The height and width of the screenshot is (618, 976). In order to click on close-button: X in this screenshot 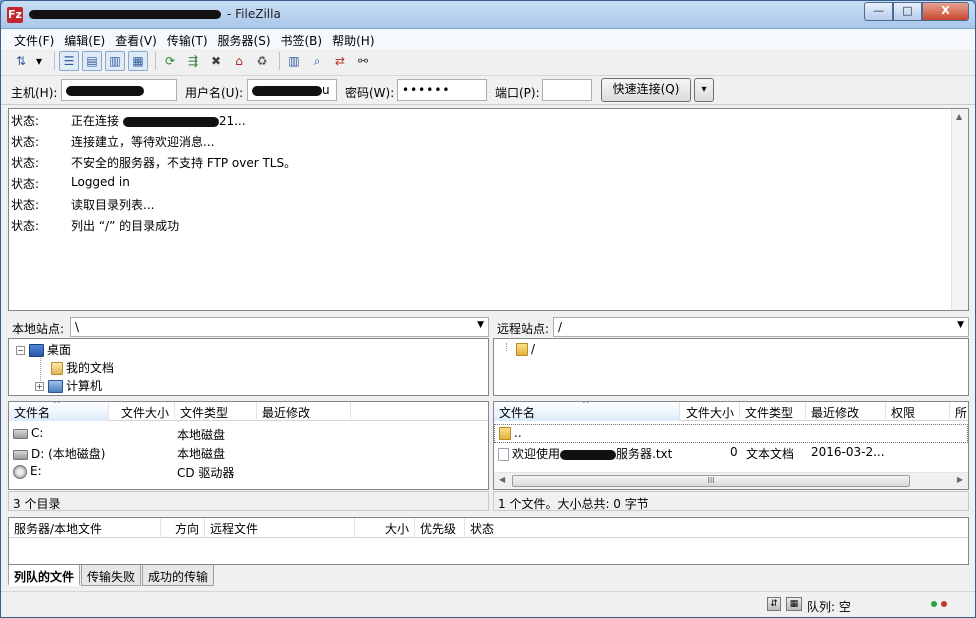, I will do `click(945, 11)`.